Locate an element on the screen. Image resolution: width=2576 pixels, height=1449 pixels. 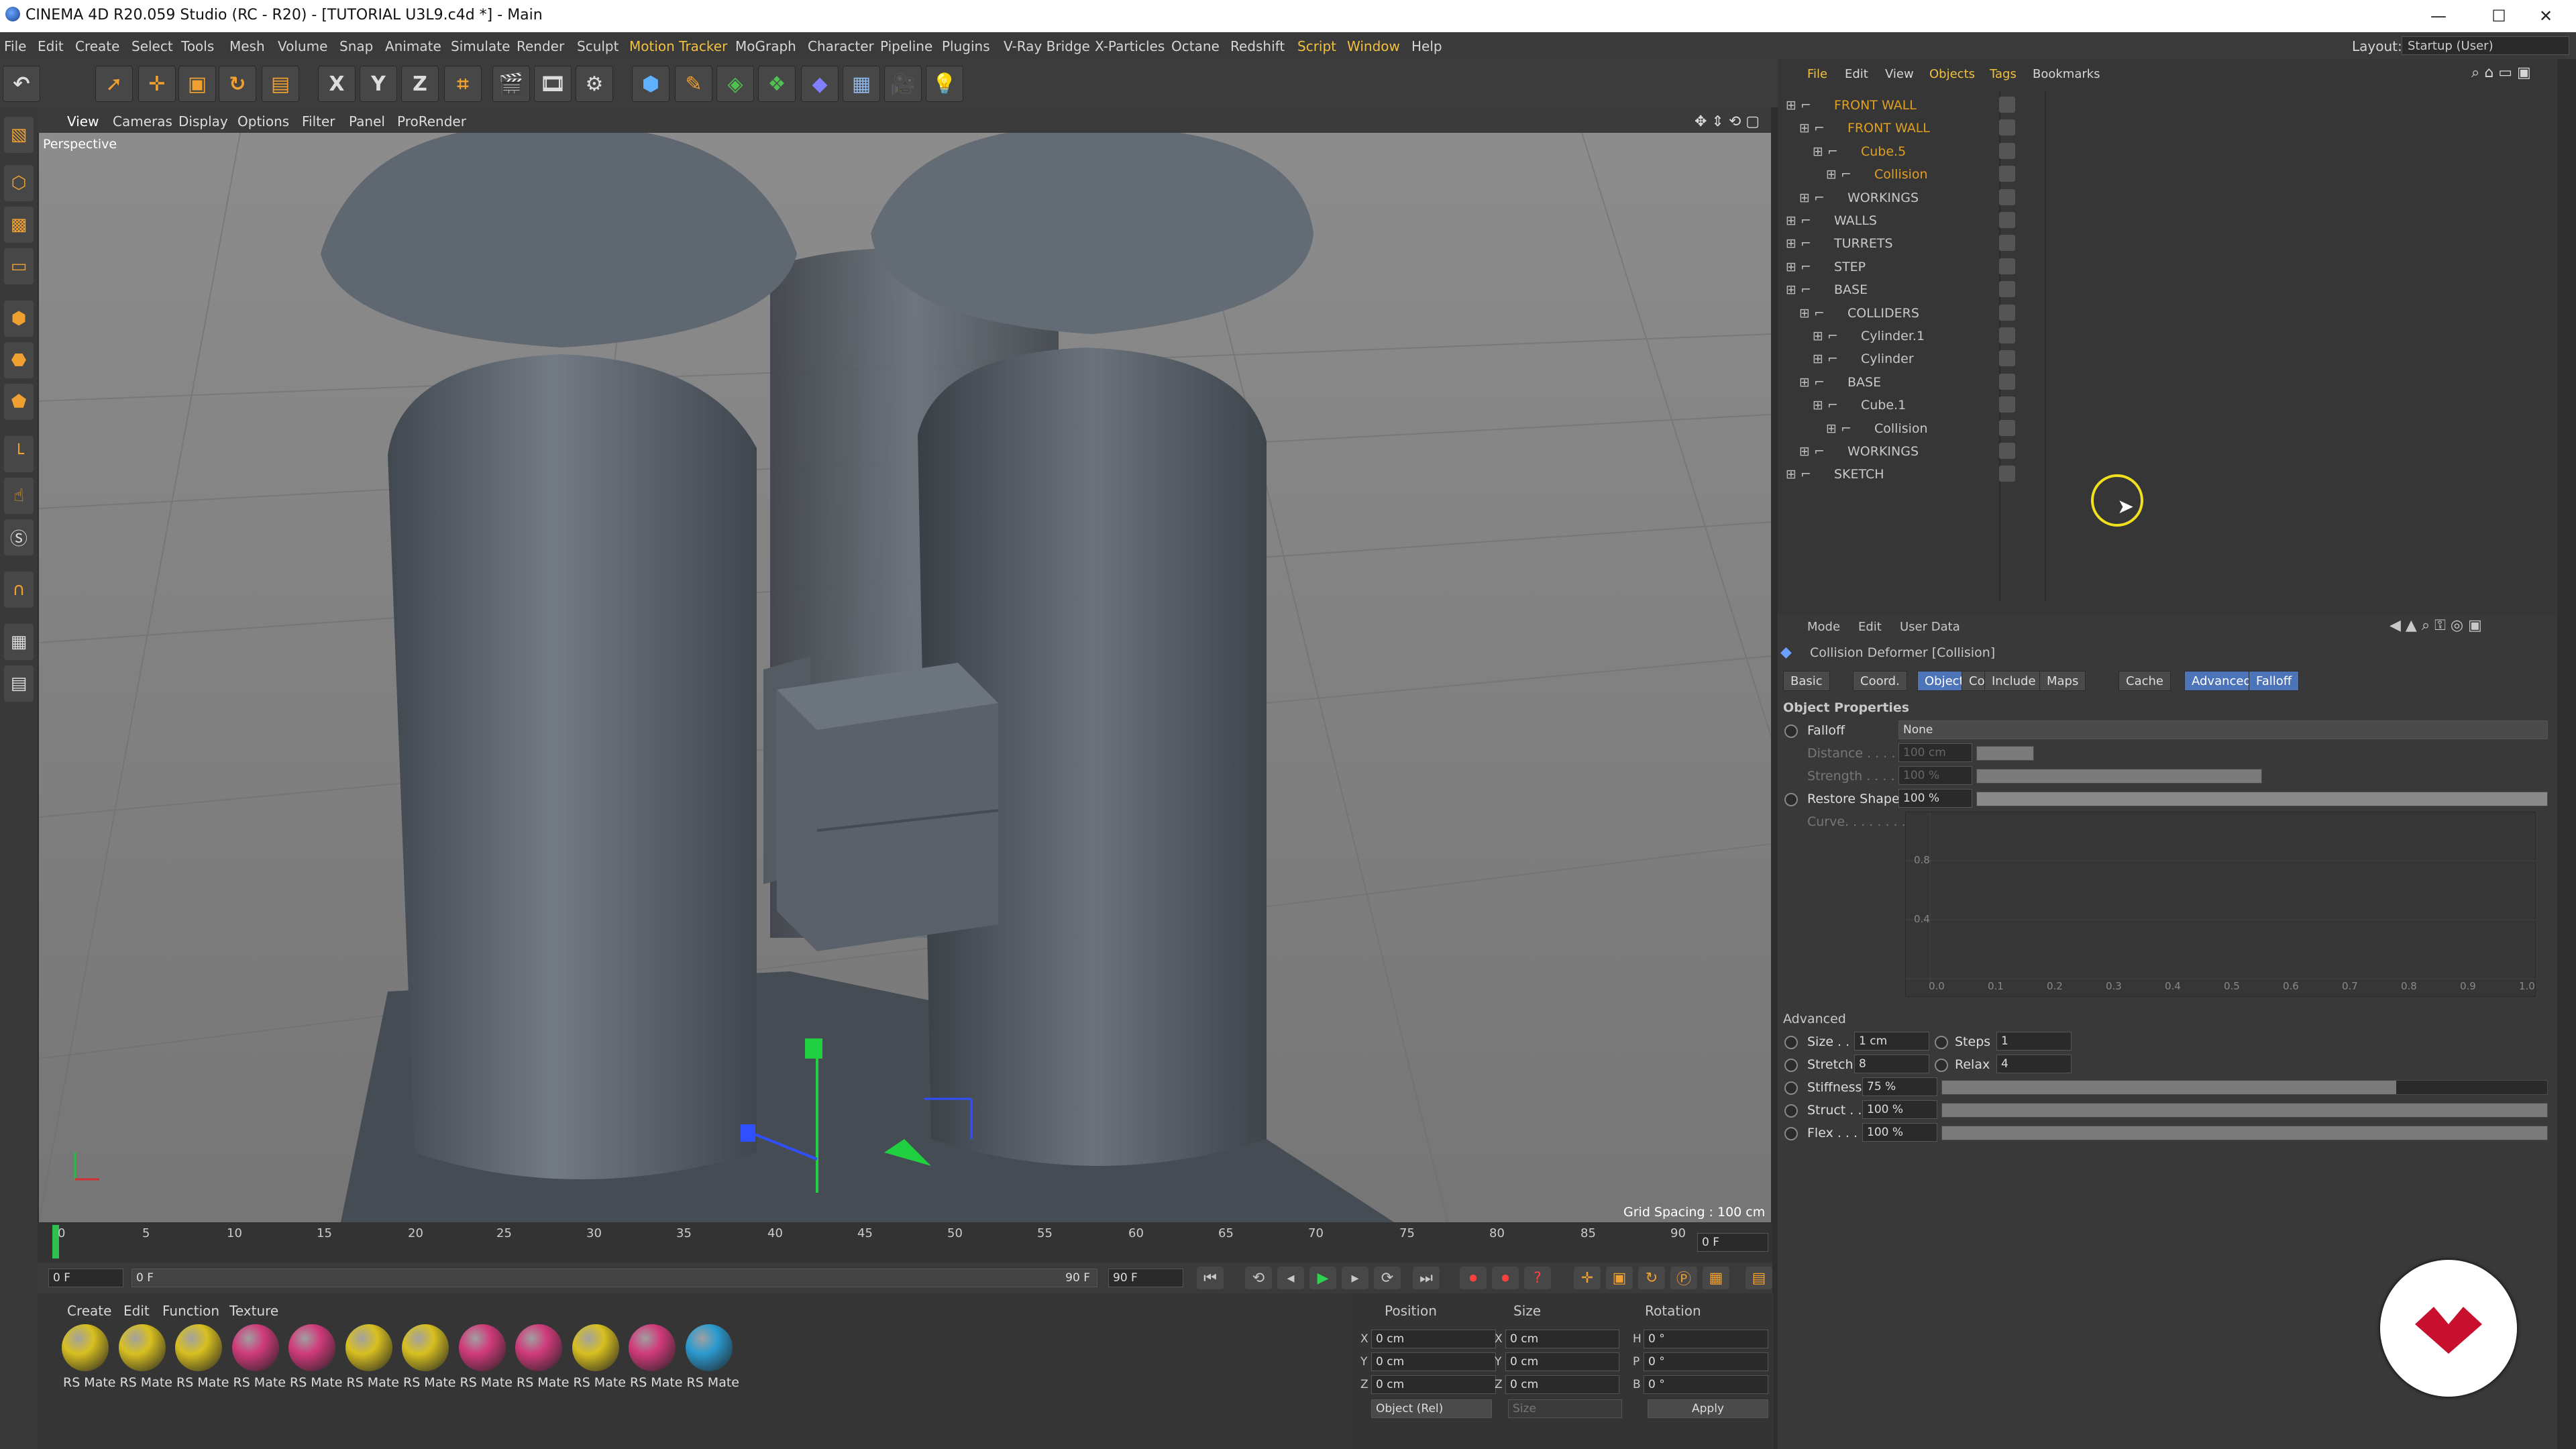
object-name: WALLS is located at coordinates (1855, 220).